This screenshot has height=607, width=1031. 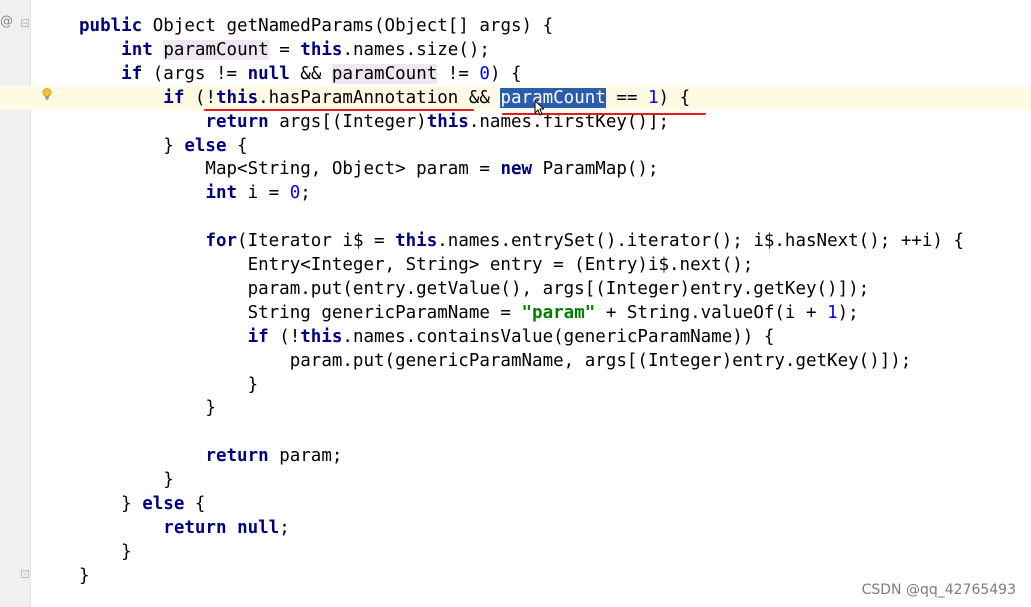 What do you see at coordinates (263, 193) in the screenshot?
I see `code-token: i =` at bounding box center [263, 193].